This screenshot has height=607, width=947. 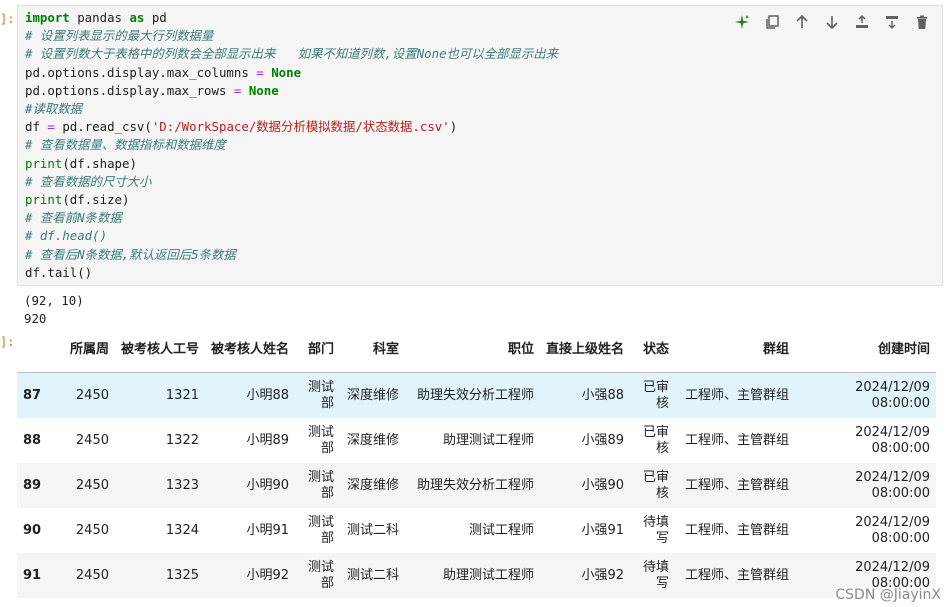 I want to click on table-cell: 1322, so click(x=182, y=440).